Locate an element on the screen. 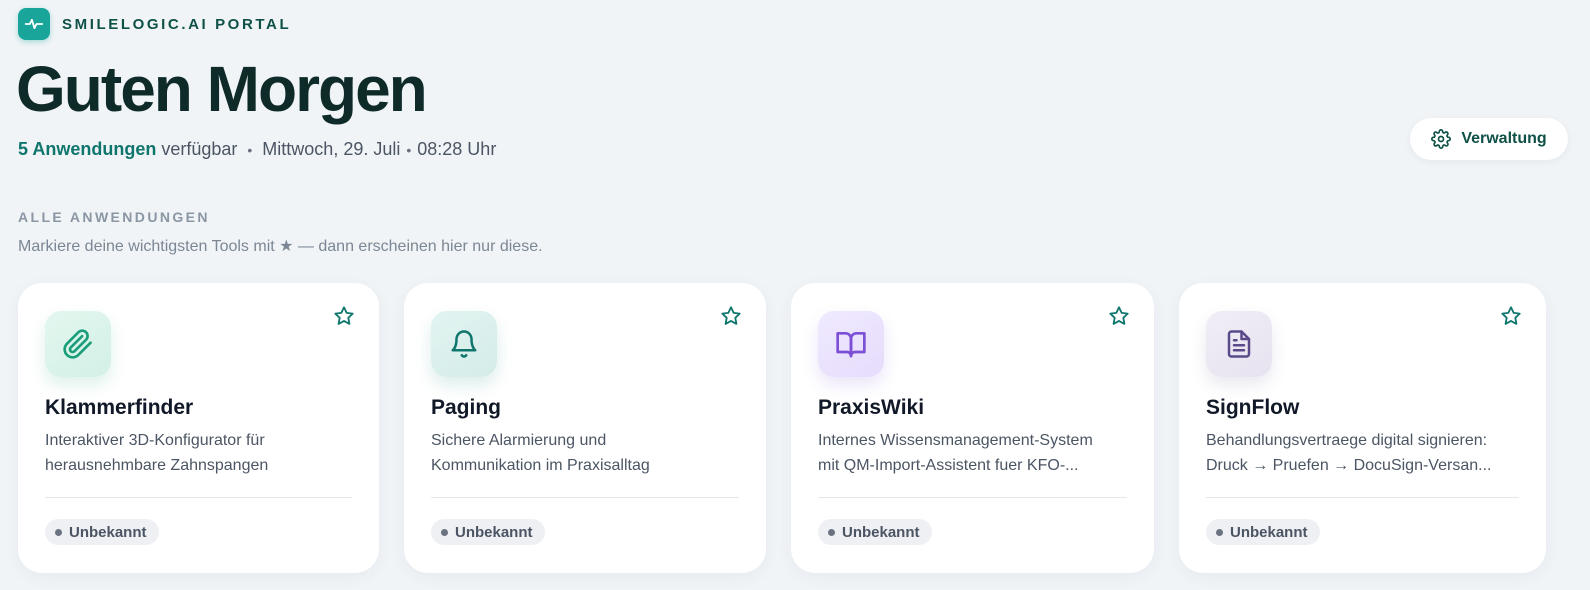 The image size is (1590, 590). section-title: ALLE ANWENDUNGEN is located at coordinates (114, 217).